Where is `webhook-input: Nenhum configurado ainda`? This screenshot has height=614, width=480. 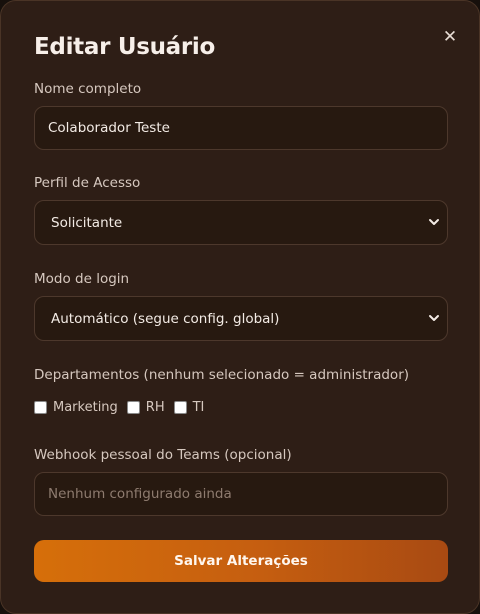
webhook-input: Nenhum configurado ainda is located at coordinates (241, 494).